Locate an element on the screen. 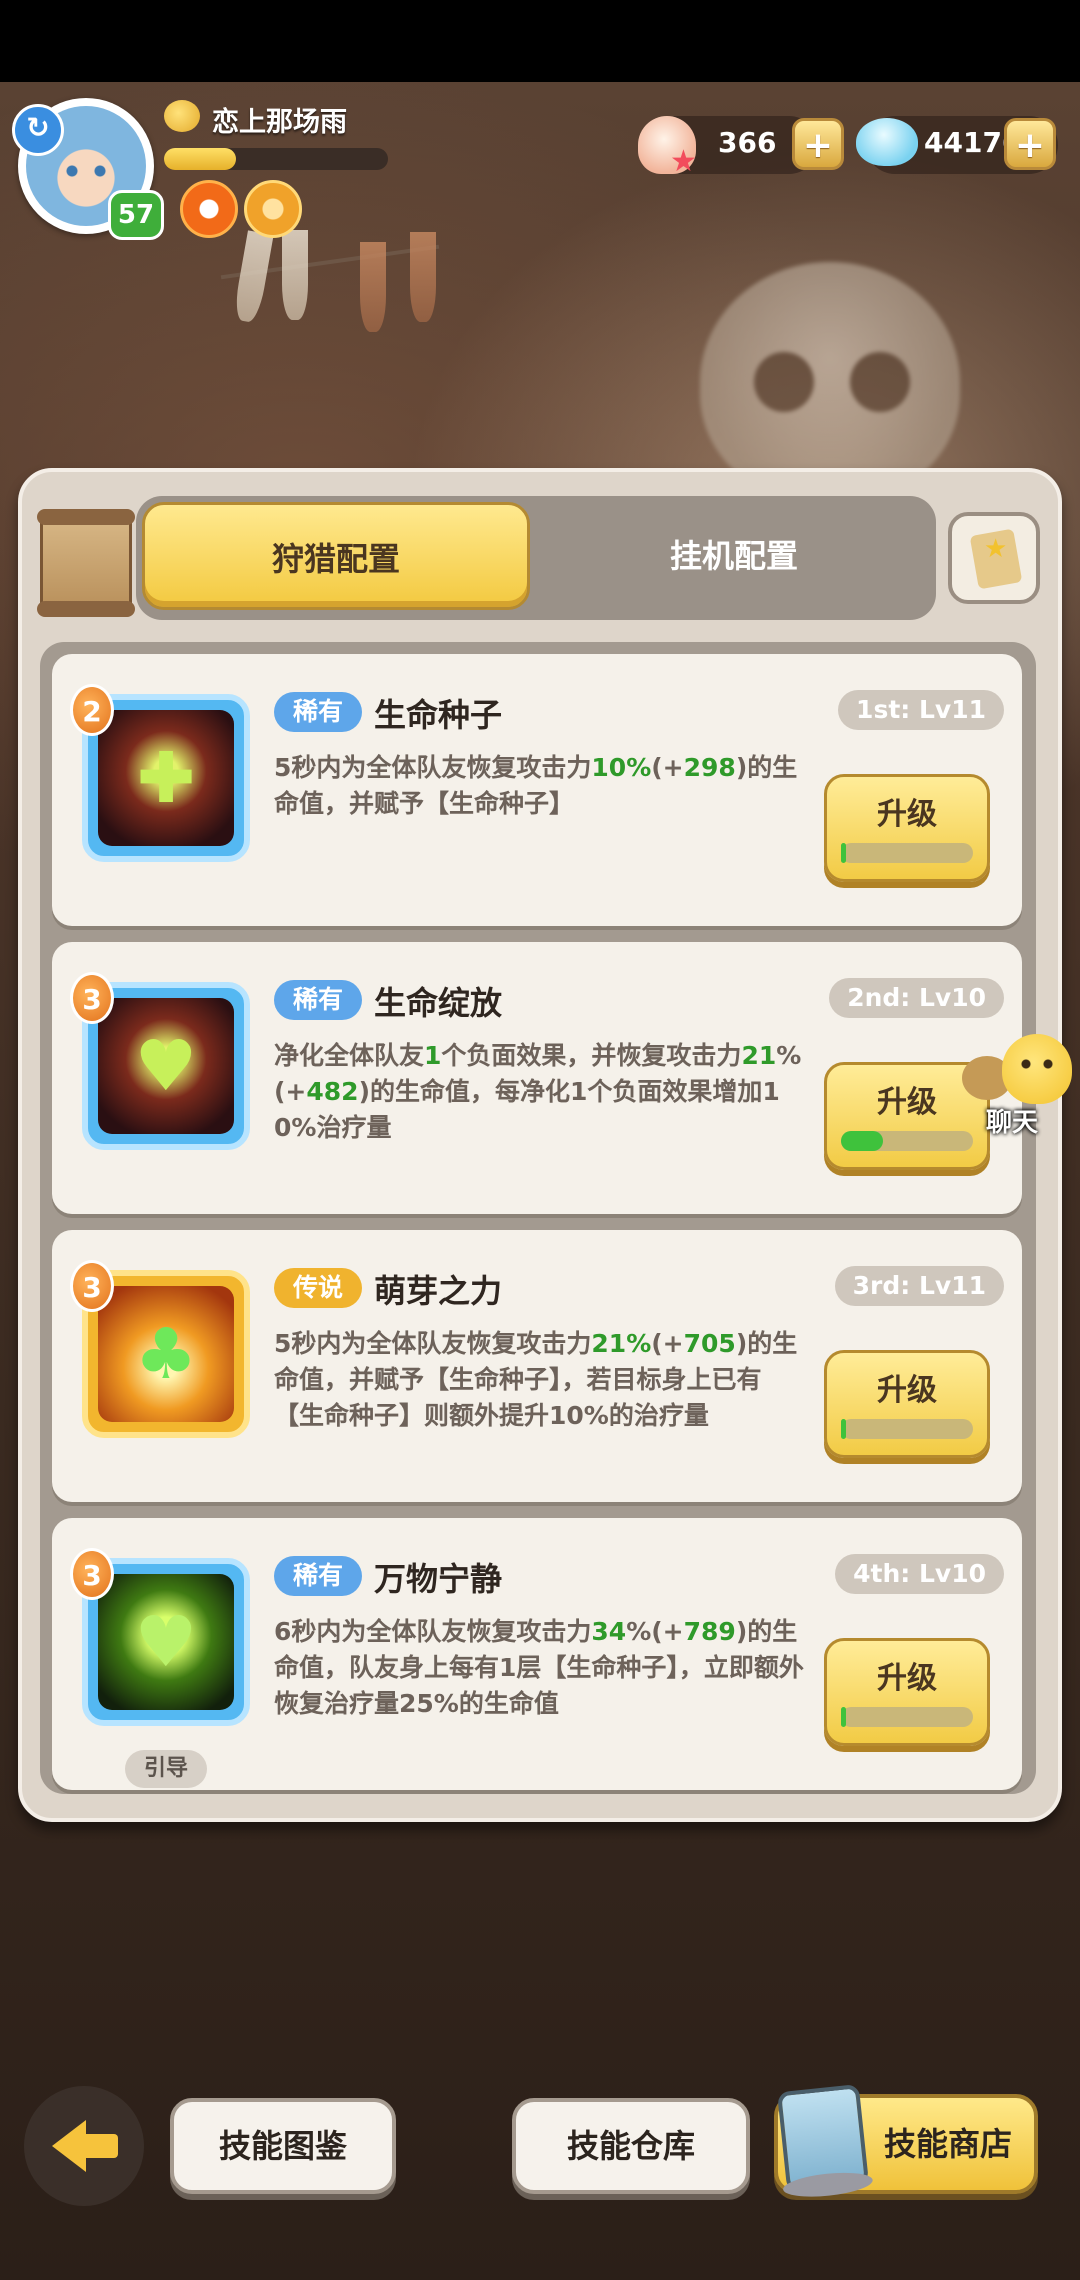 Image resolution: width=1080 pixels, height=2280 pixels. gem-icon is located at coordinates (887, 142).